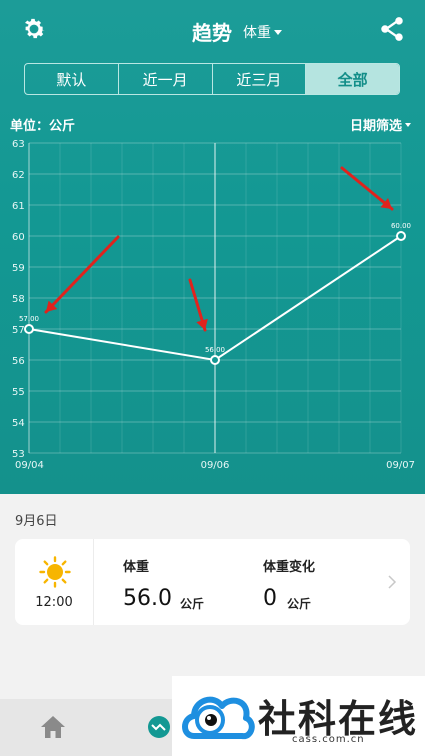 The width and height of the screenshot is (425, 756). Describe the element at coordinates (215, 465) in the screenshot. I see `x-tick-label: 09/06` at that location.